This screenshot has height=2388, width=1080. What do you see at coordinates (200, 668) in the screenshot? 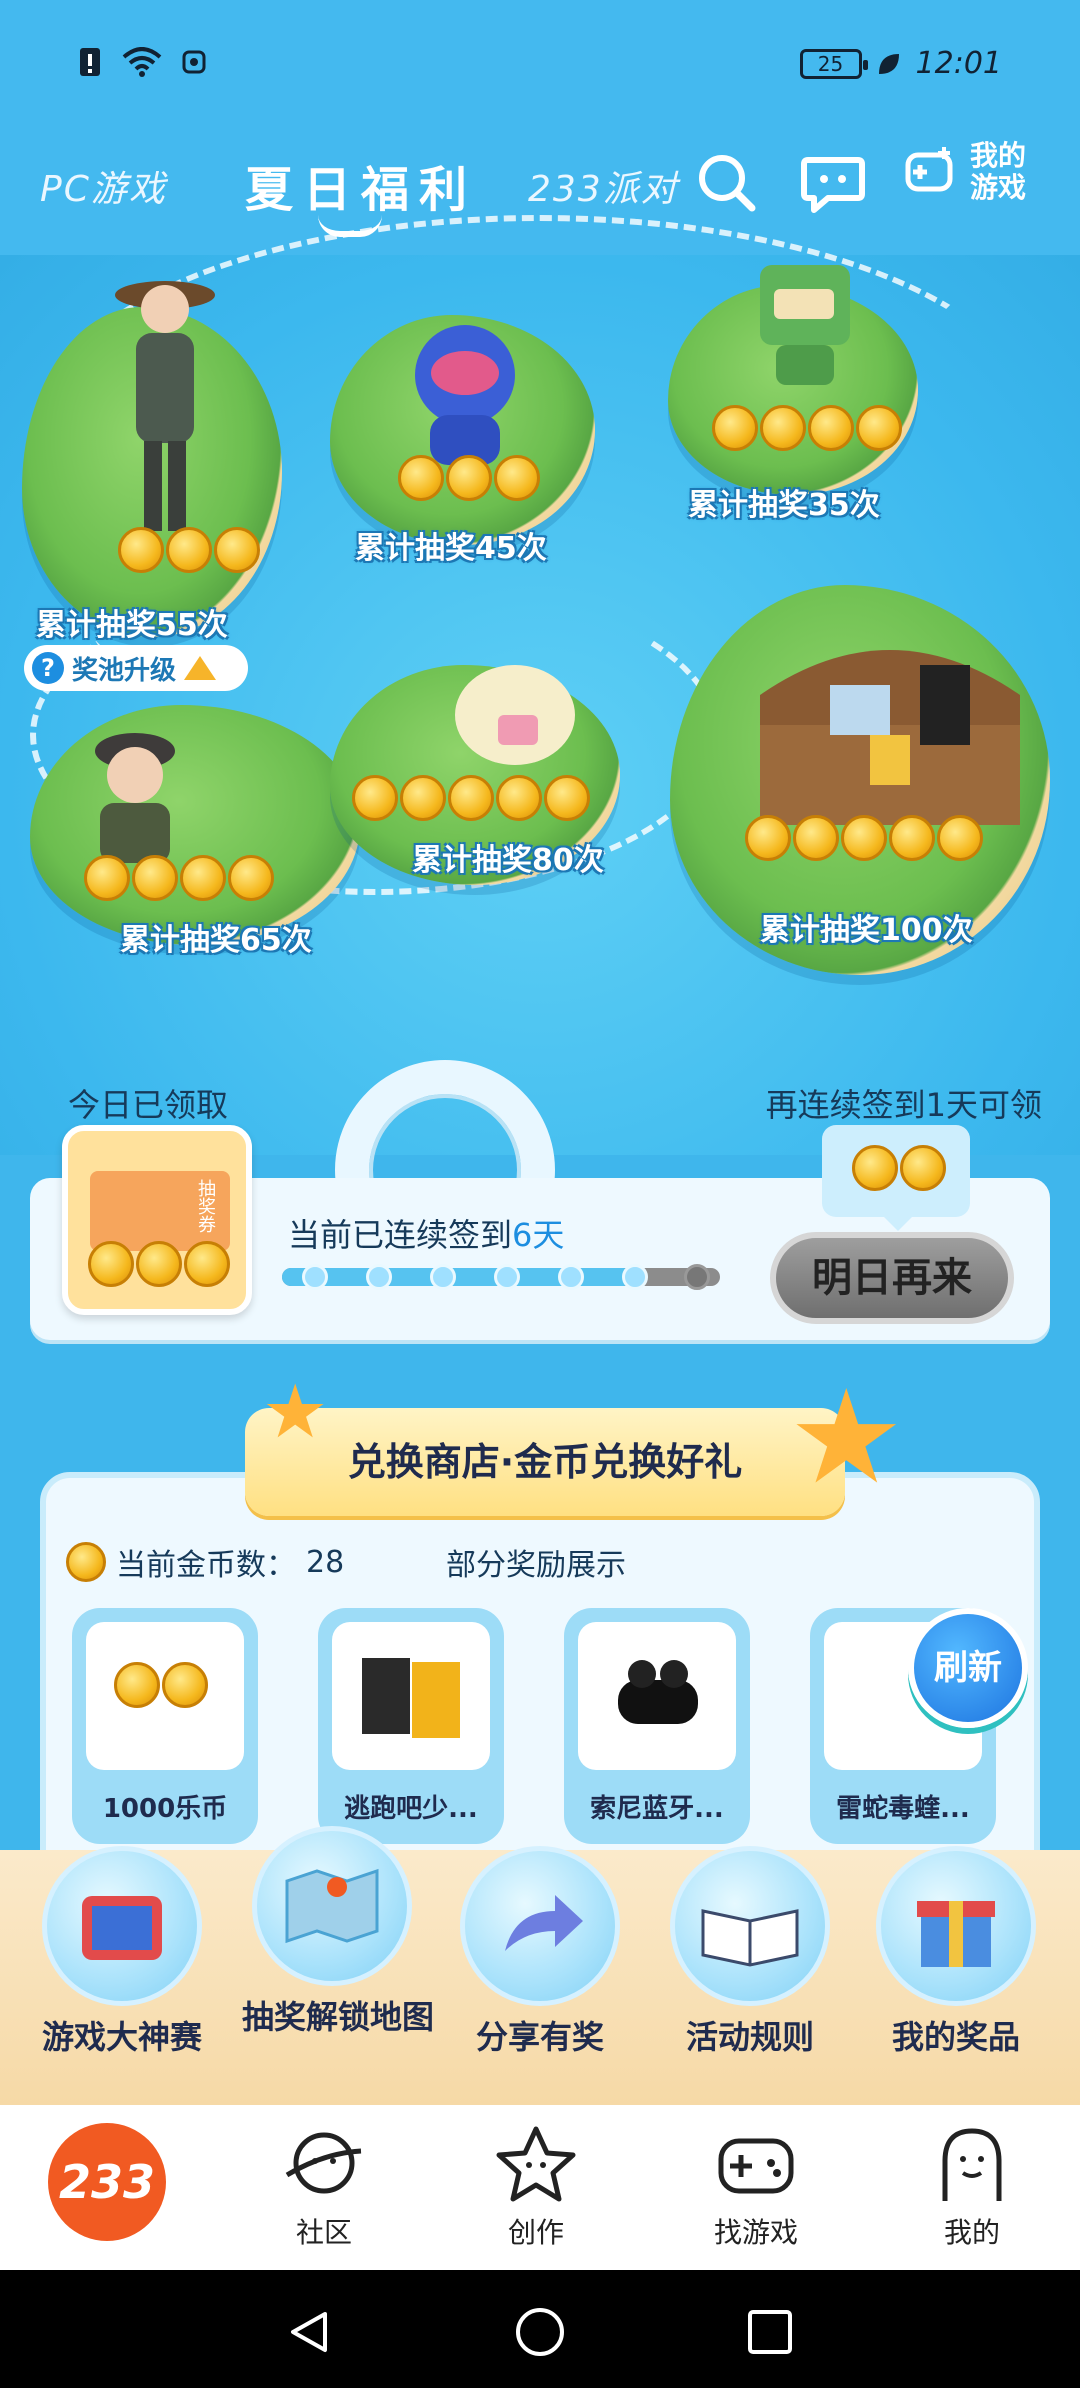
I see `arrow-up-icon` at bounding box center [200, 668].